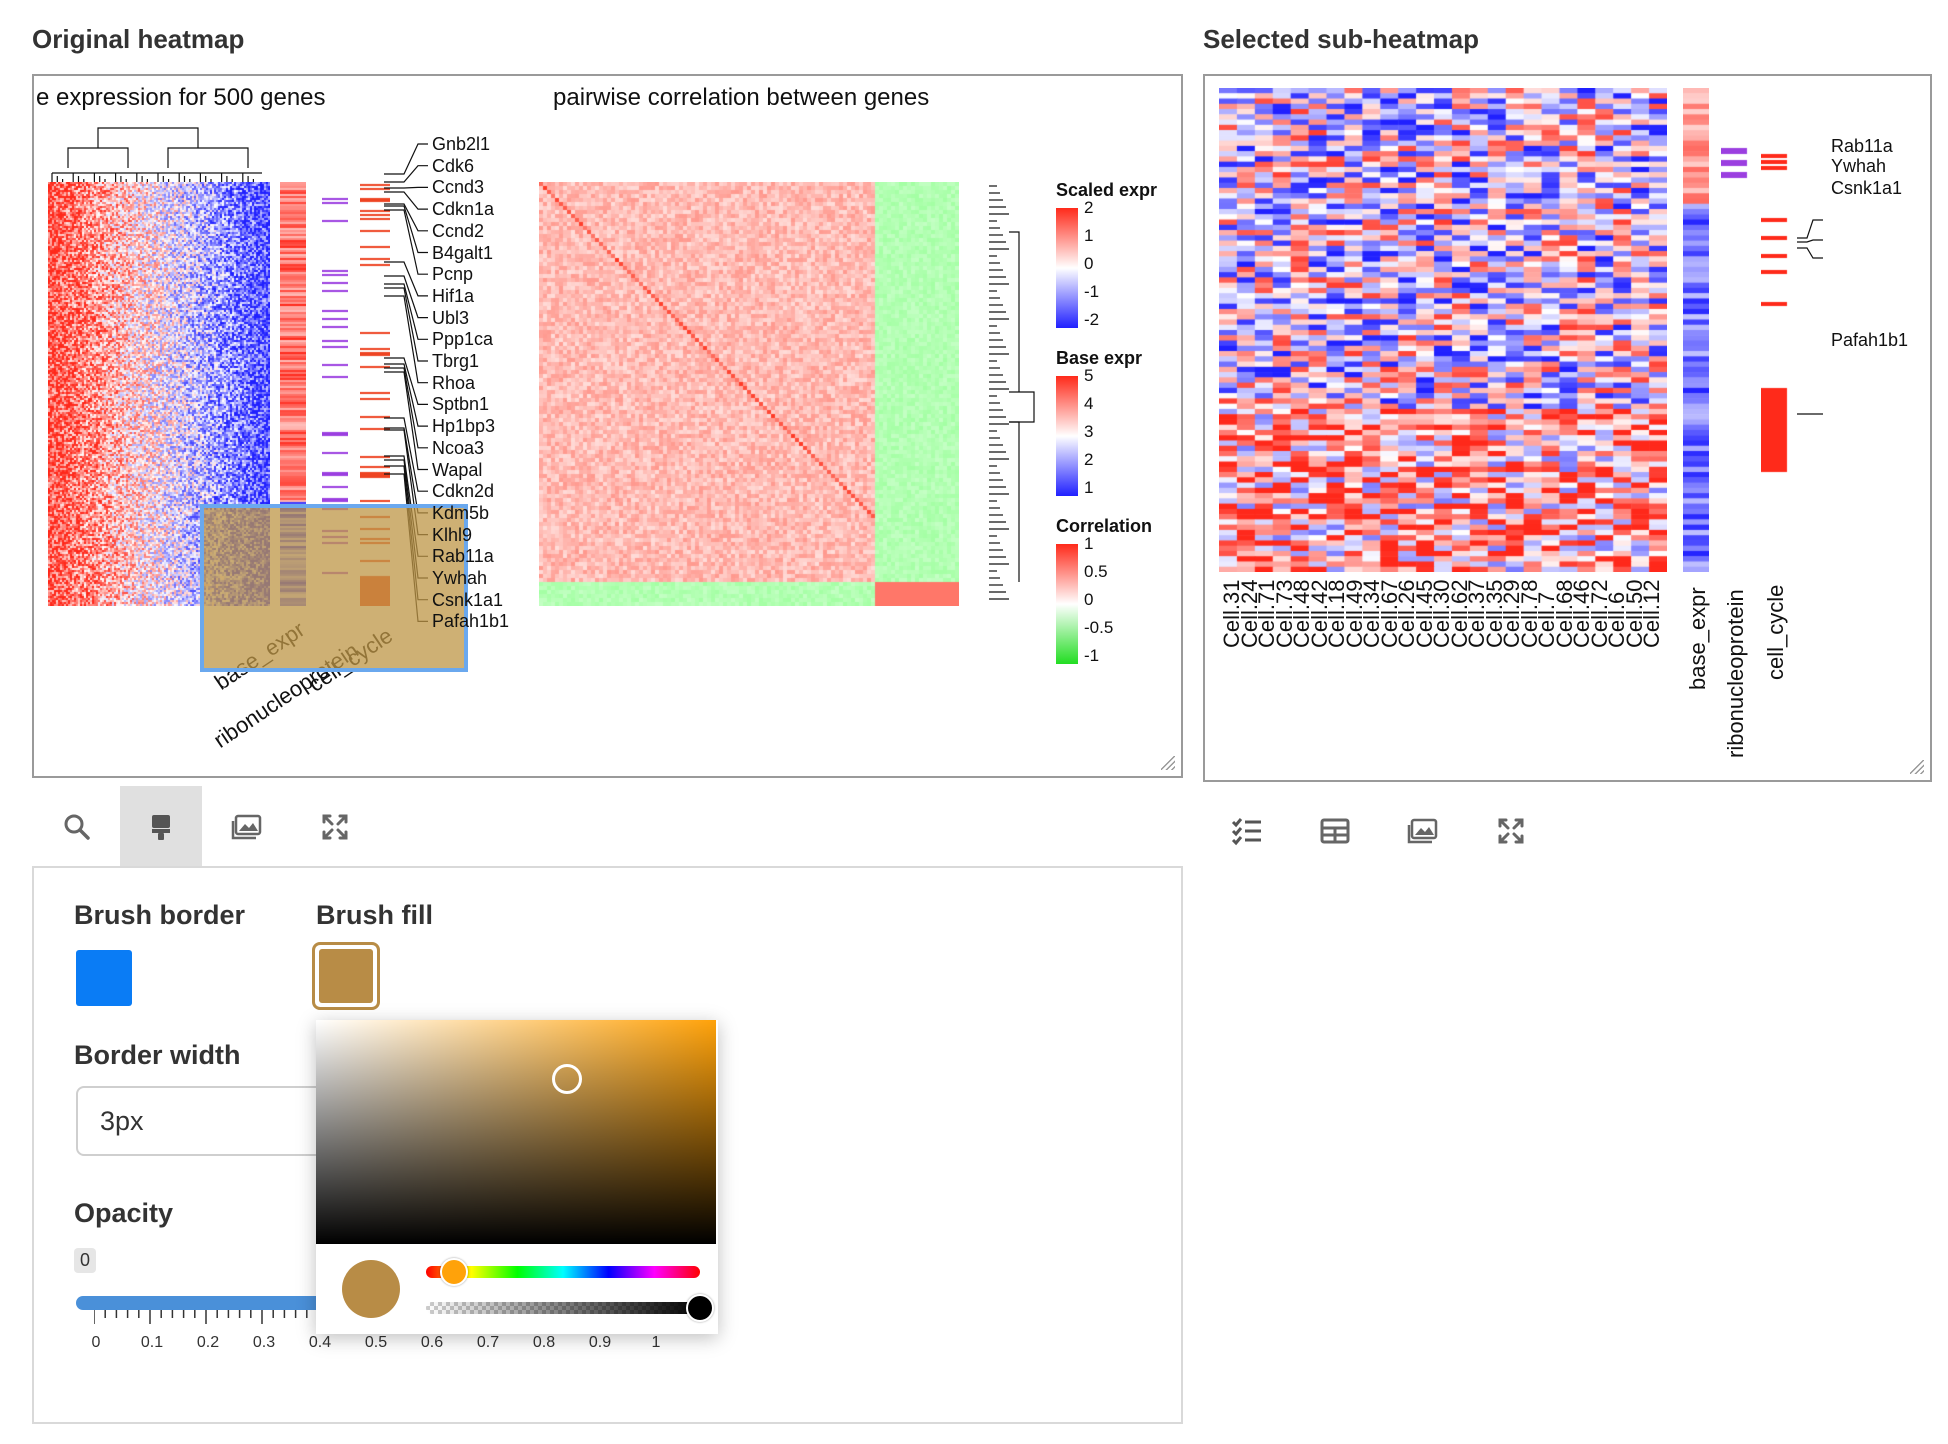 Image resolution: width=1948 pixels, height=1444 pixels. Describe the element at coordinates (567, 1079) in the screenshot. I see `color-picker-cursor` at that location.